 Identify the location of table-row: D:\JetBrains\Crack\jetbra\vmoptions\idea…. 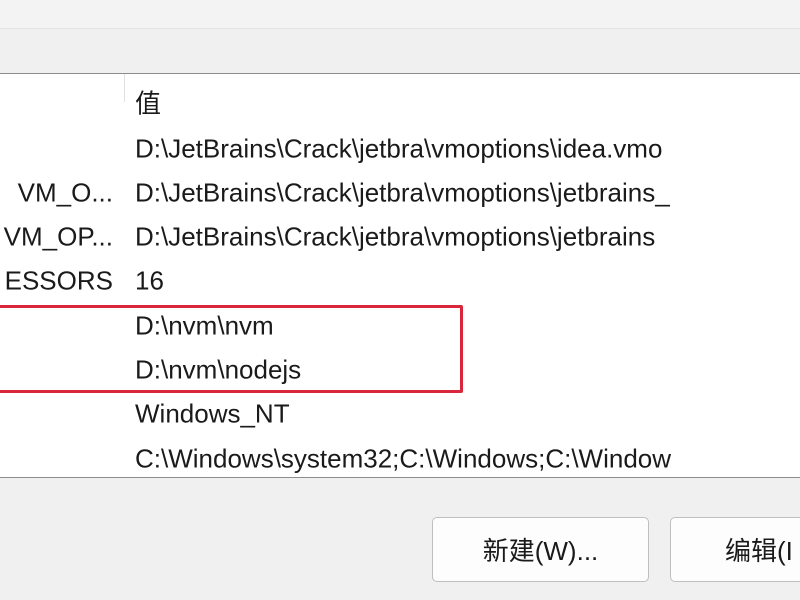
(400, 149).